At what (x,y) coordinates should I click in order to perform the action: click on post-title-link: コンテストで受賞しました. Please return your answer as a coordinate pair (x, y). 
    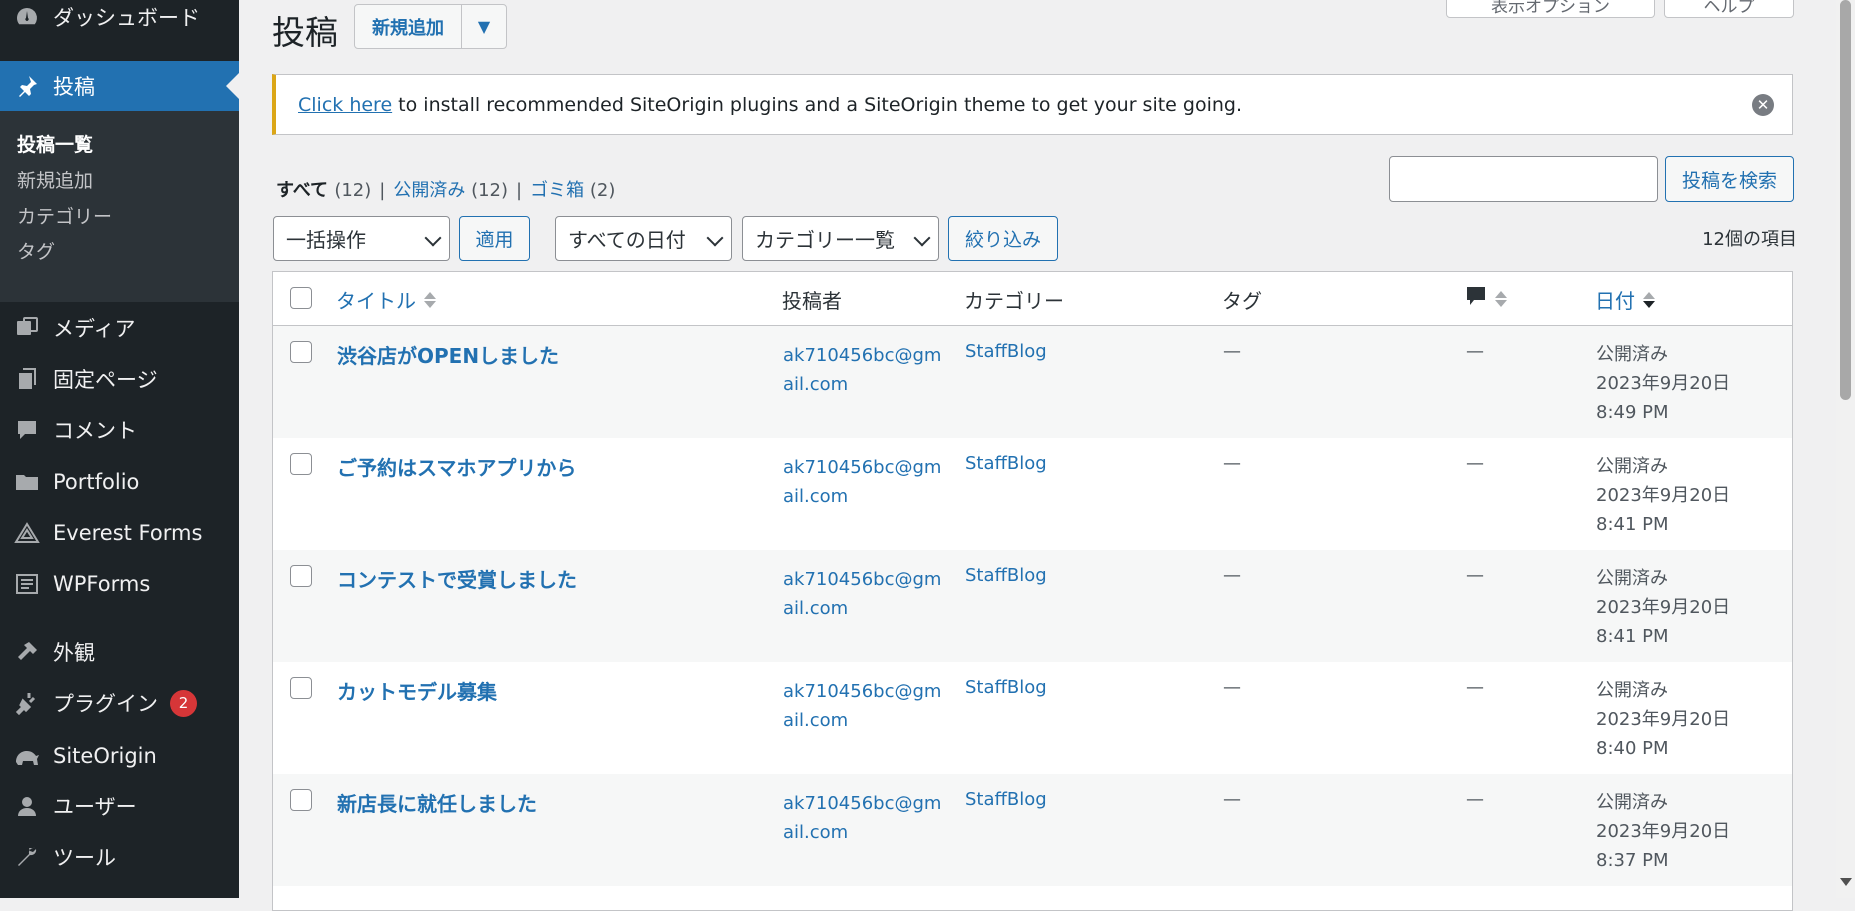
    Looking at the image, I should click on (457, 578).